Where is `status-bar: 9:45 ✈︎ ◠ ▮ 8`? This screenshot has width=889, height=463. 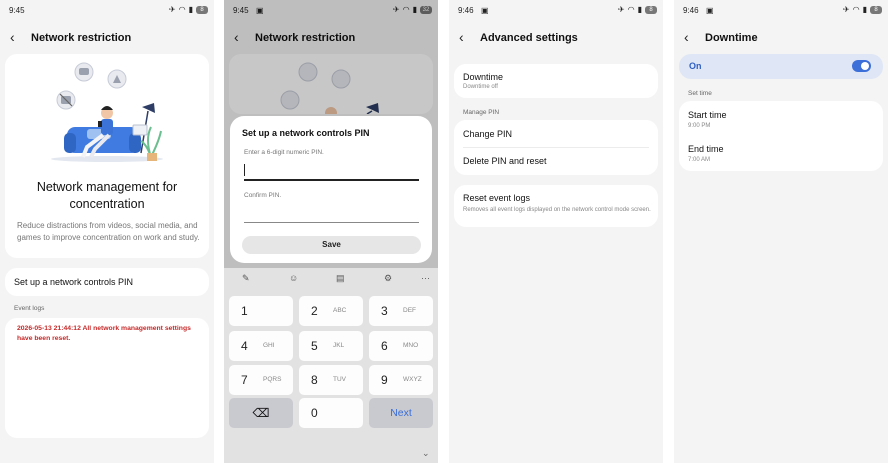
status-bar: 9:45 ✈︎ ◠ ▮ 8 is located at coordinates (107, 11).